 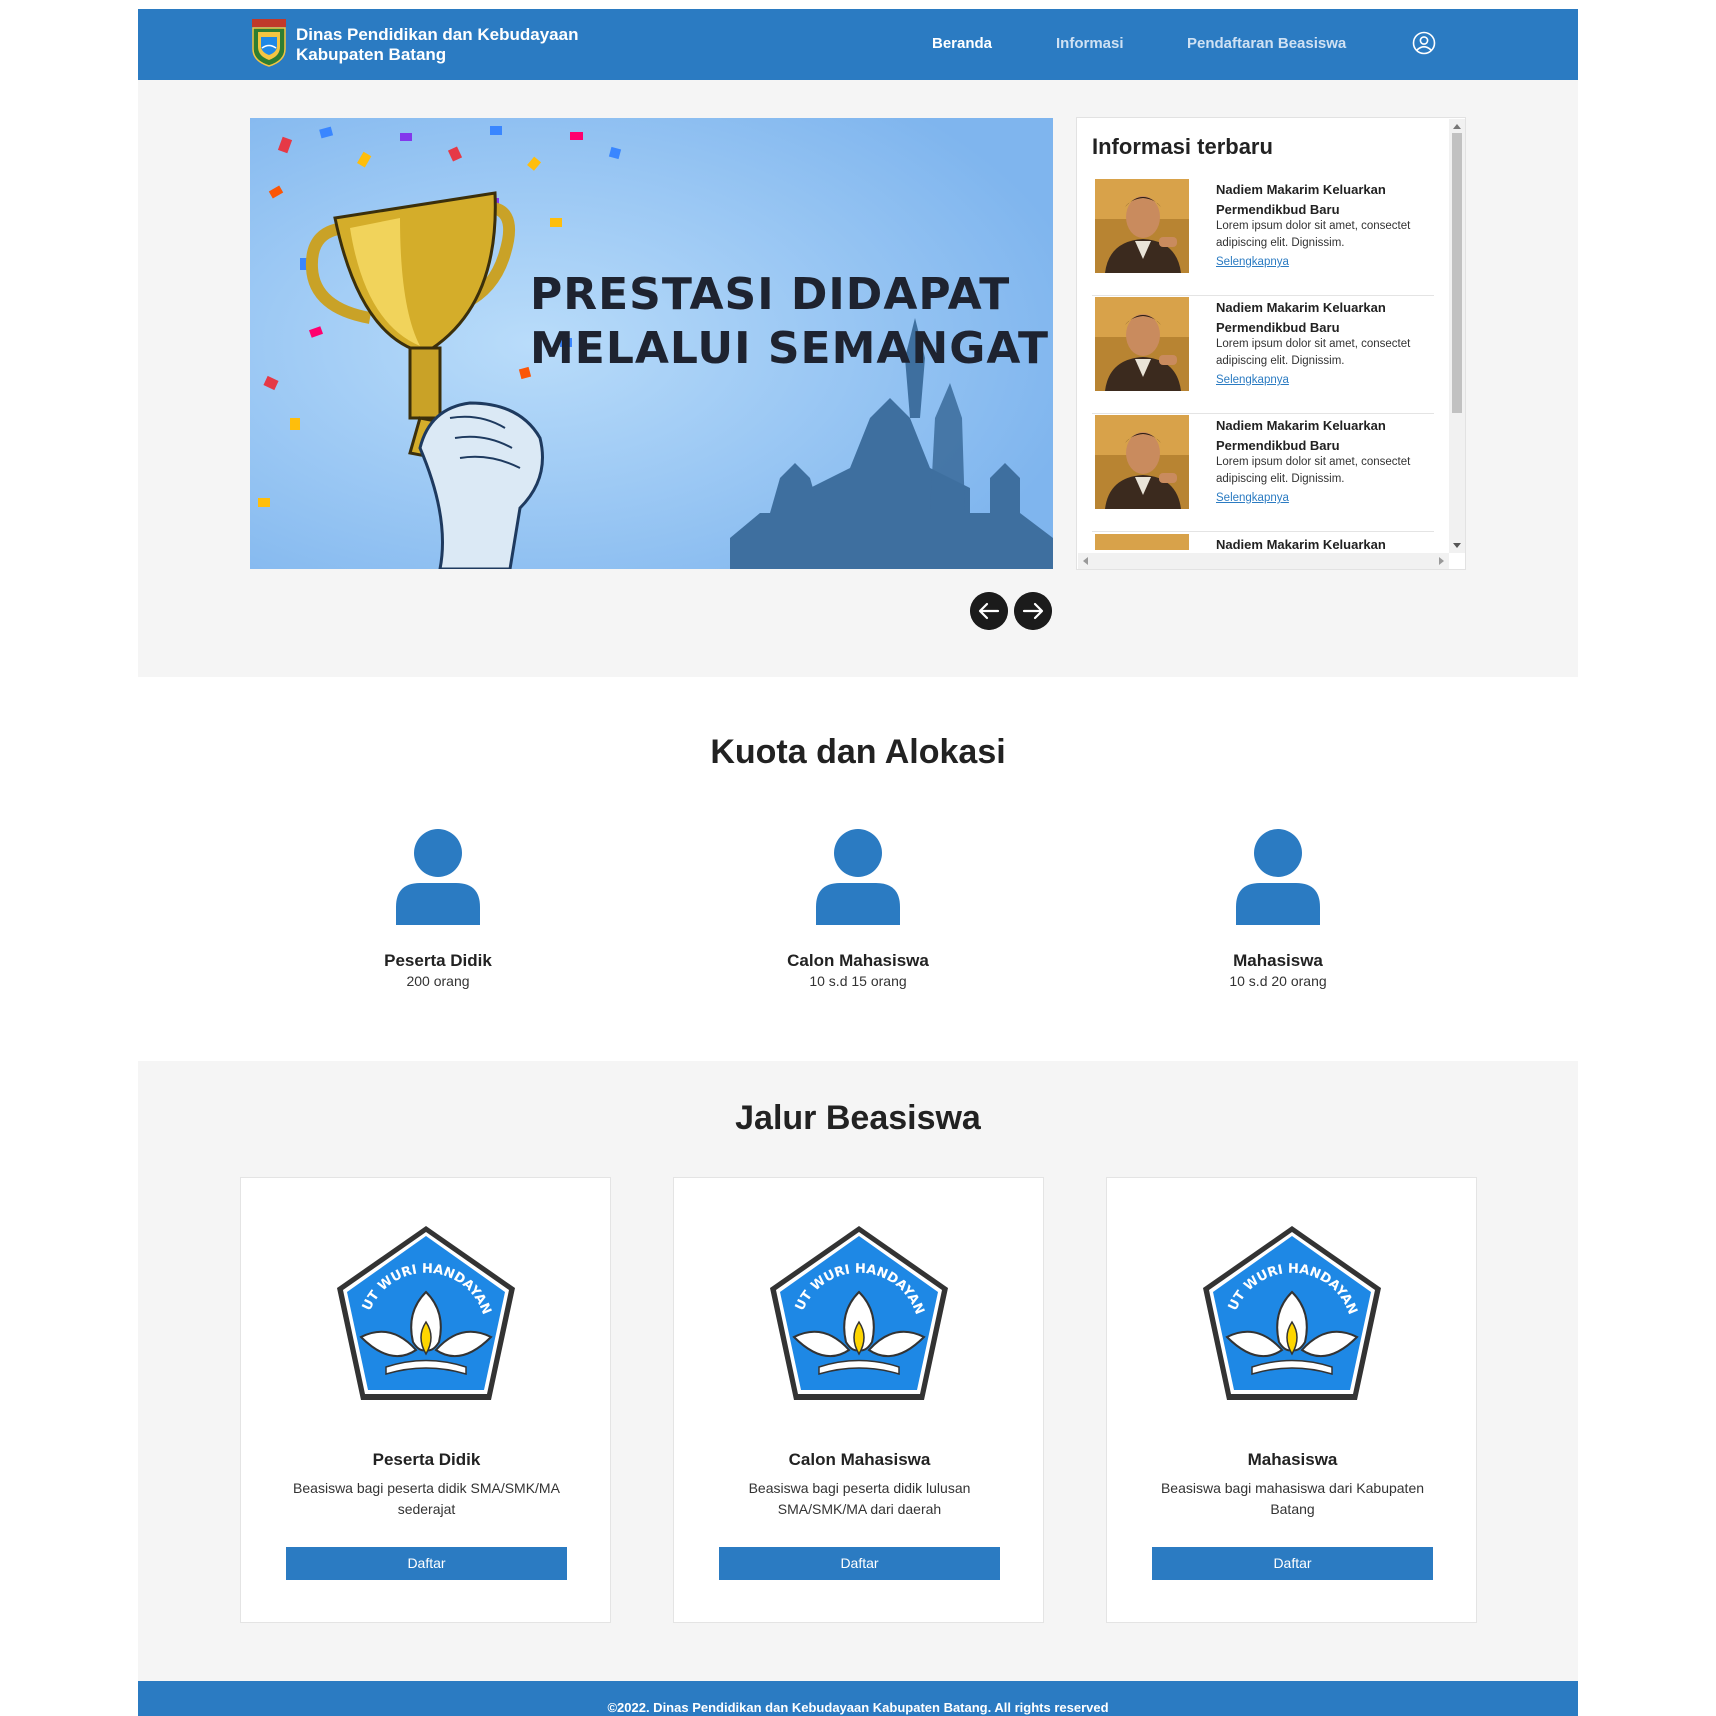 What do you see at coordinates (989, 611) in the screenshot?
I see `arrow-left-icon` at bounding box center [989, 611].